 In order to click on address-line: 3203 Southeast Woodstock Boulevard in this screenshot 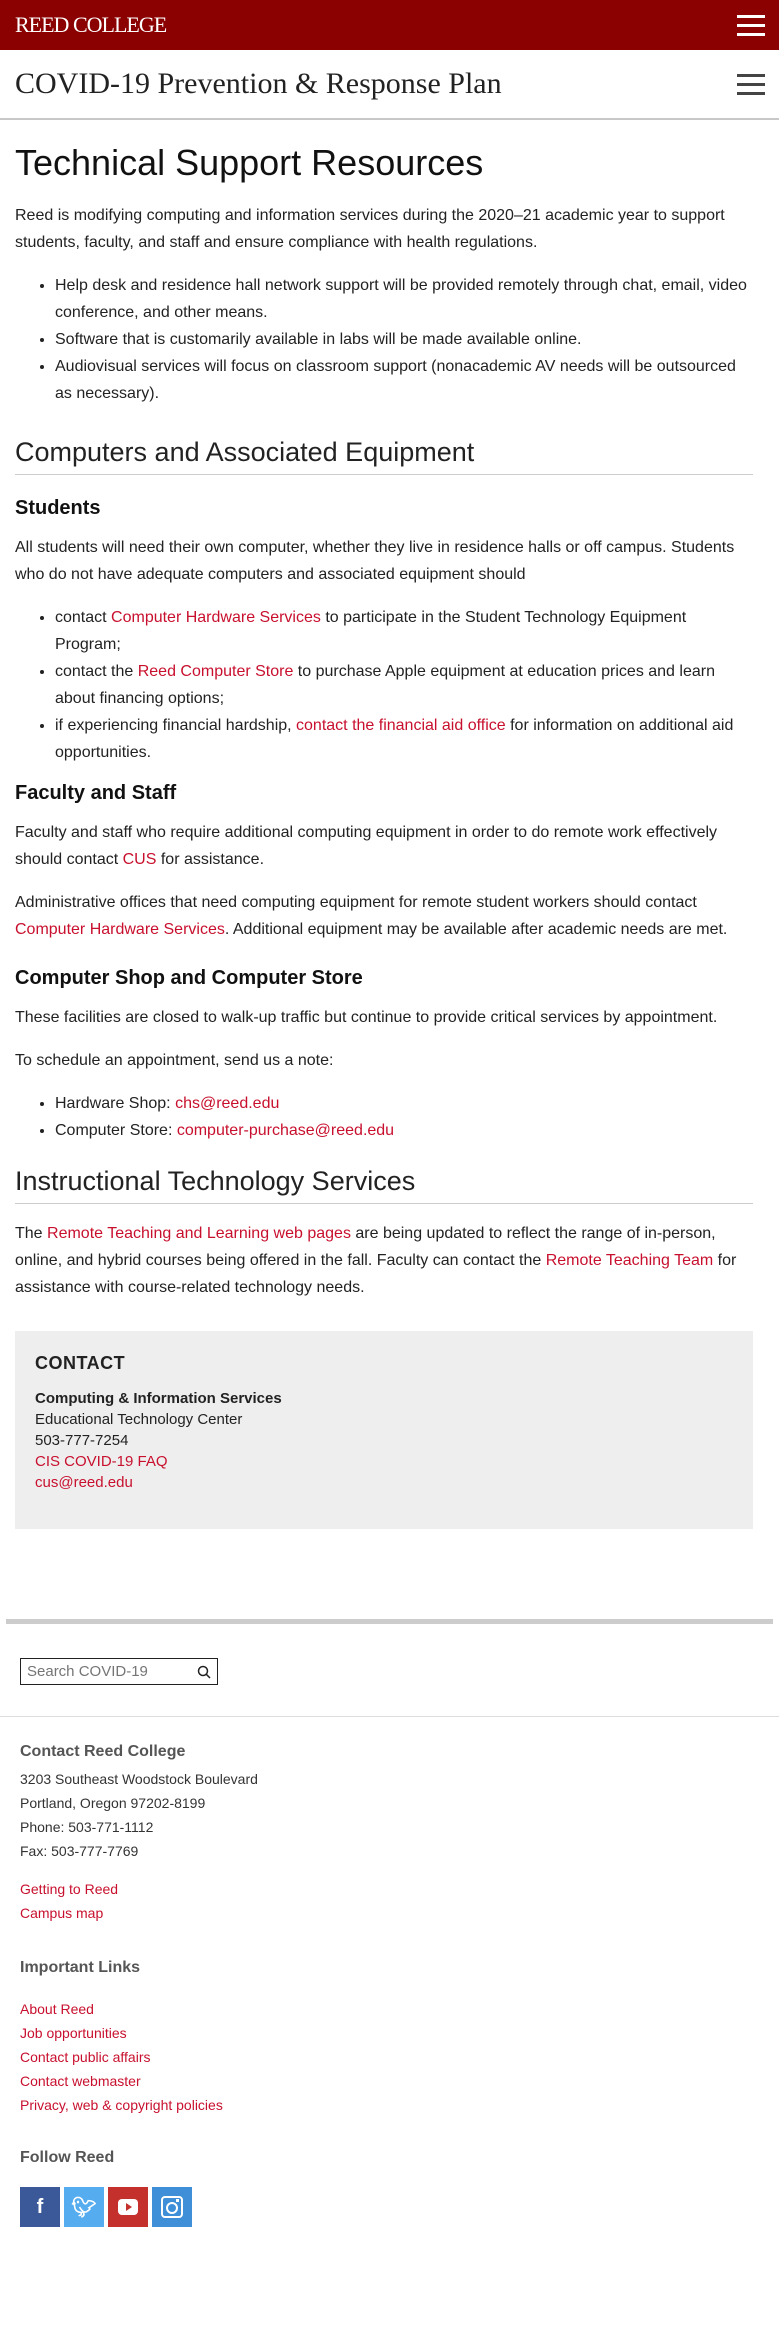, I will do `click(139, 1779)`.